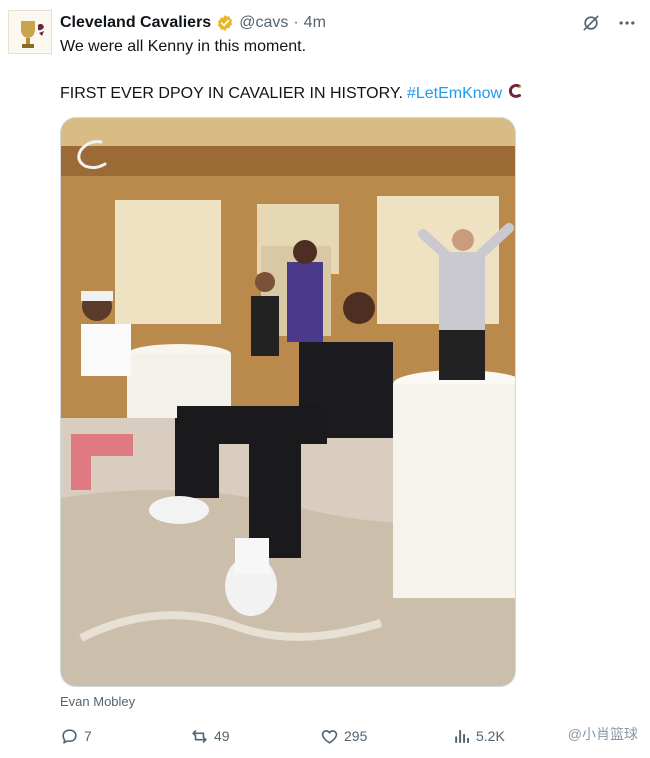 Image resolution: width=650 pixels, height=758 pixels. What do you see at coordinates (135, 23) in the screenshot?
I see `author-name: Cleveland Cavaliers` at bounding box center [135, 23].